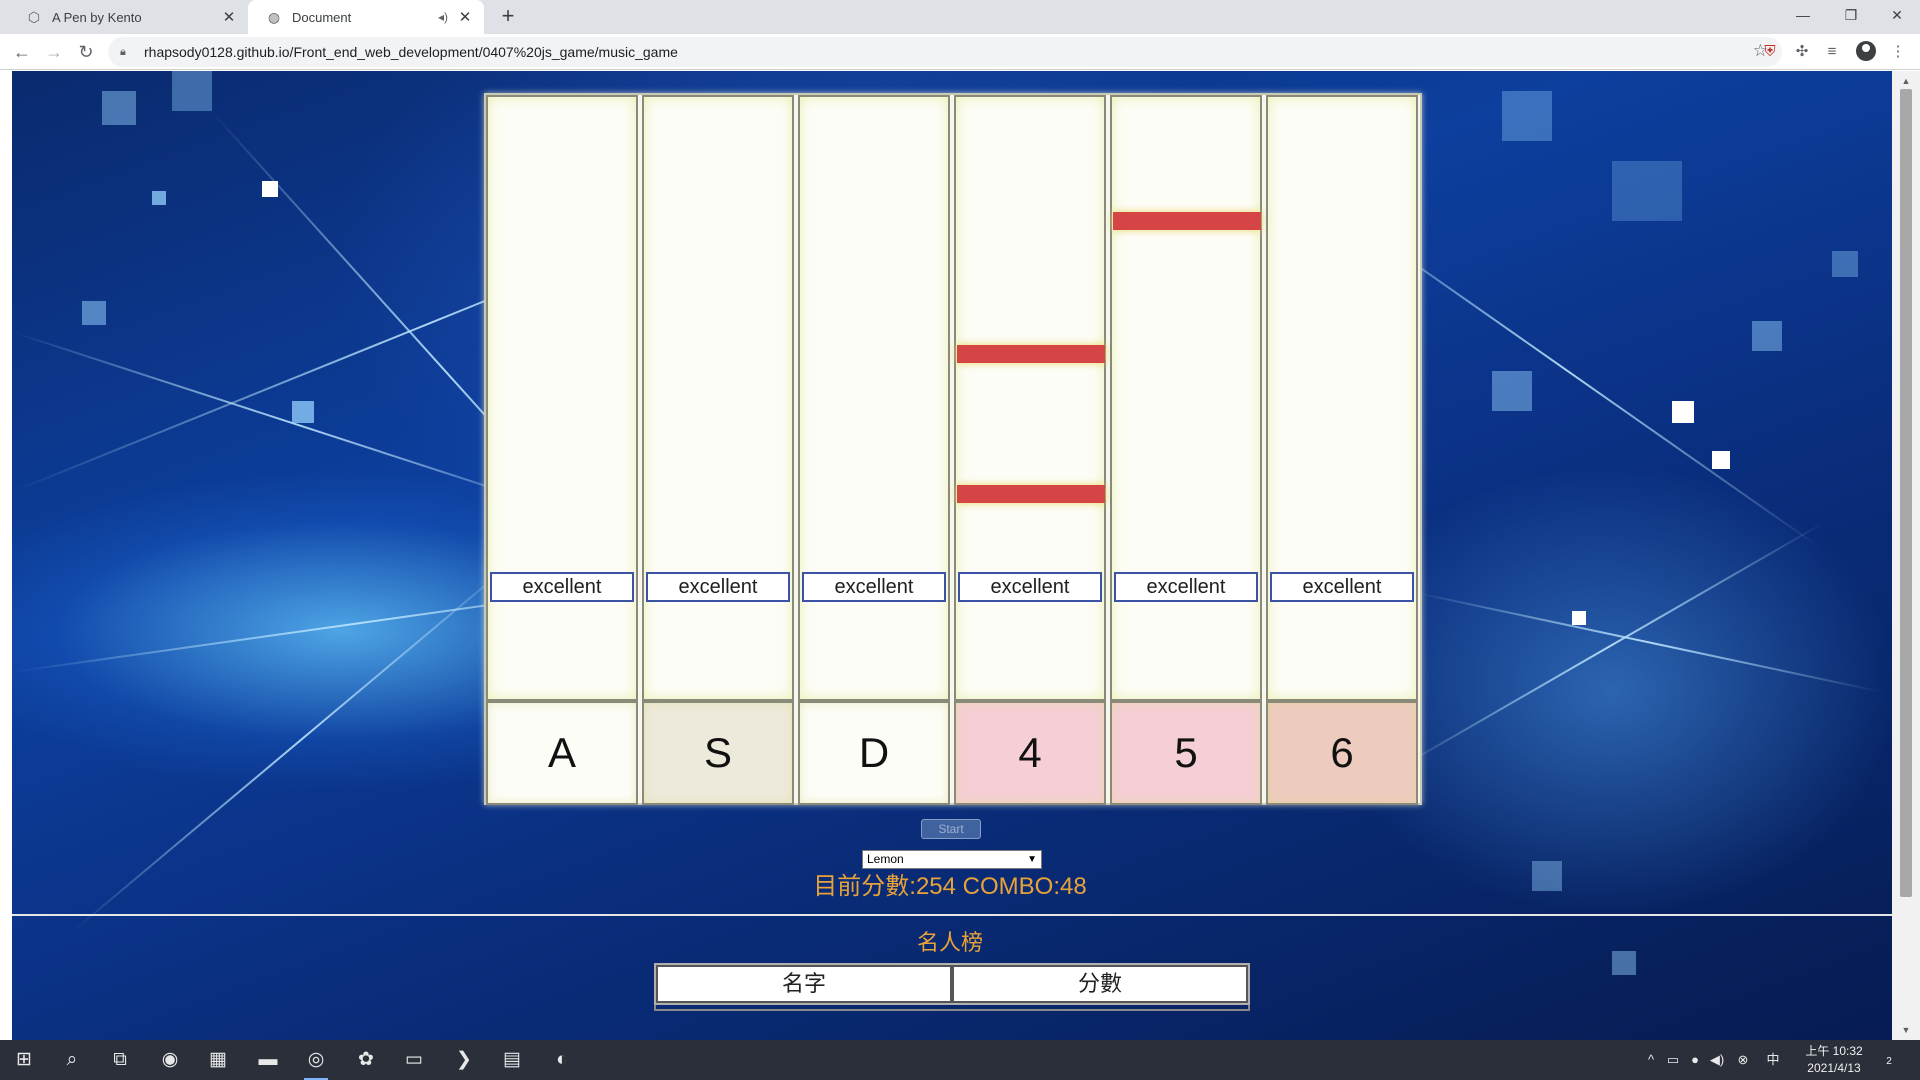 This screenshot has height=1080, width=1920. Describe the element at coordinates (322, 17) in the screenshot. I see `tab-title: Document` at that location.